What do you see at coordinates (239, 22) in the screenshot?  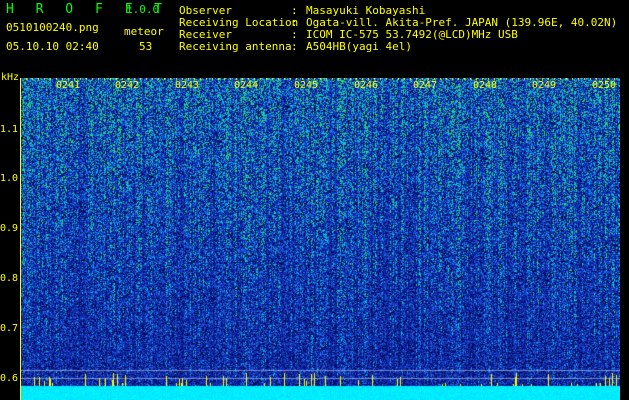 I see `location-label: Receiving Location` at bounding box center [239, 22].